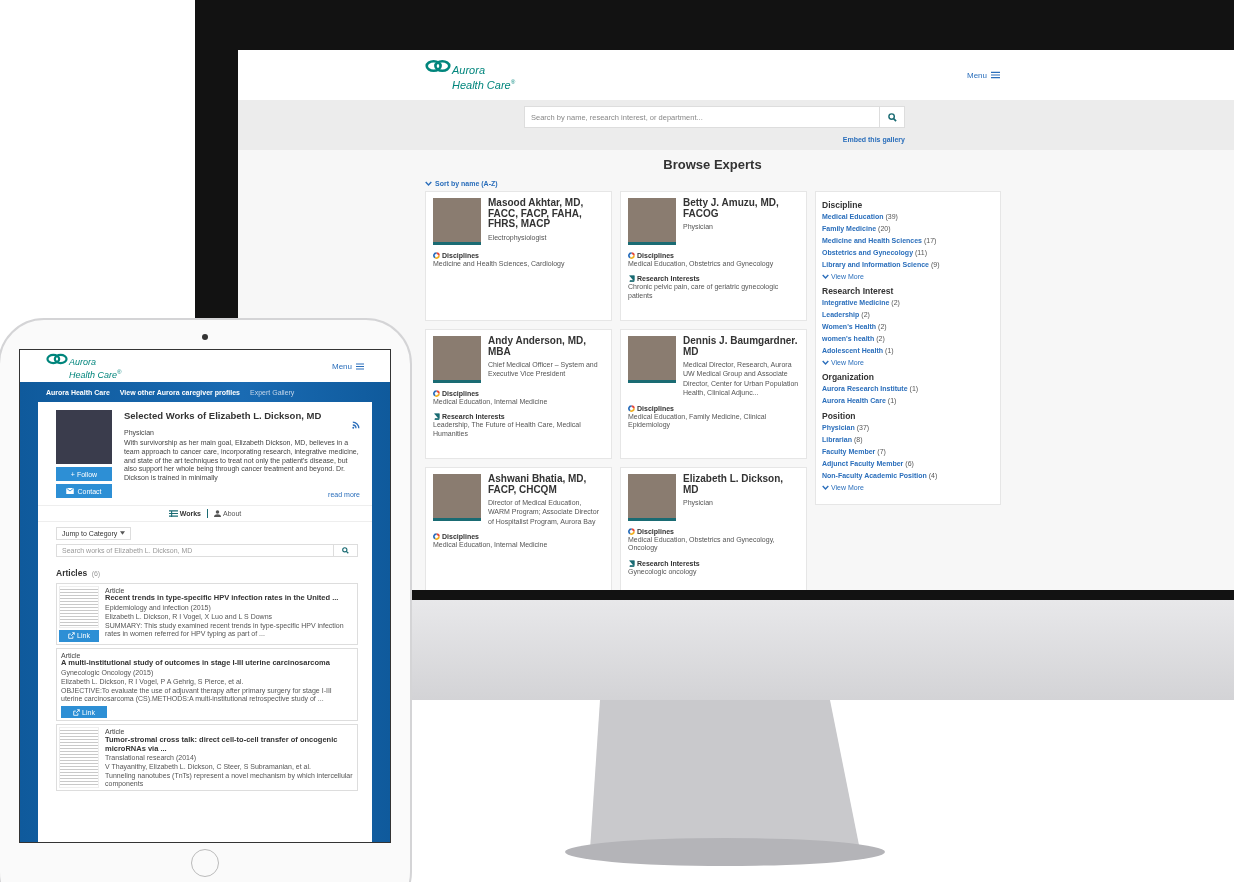 The width and height of the screenshot is (1234, 882). Describe the element at coordinates (217, 513) in the screenshot. I see `person-icon` at that location.